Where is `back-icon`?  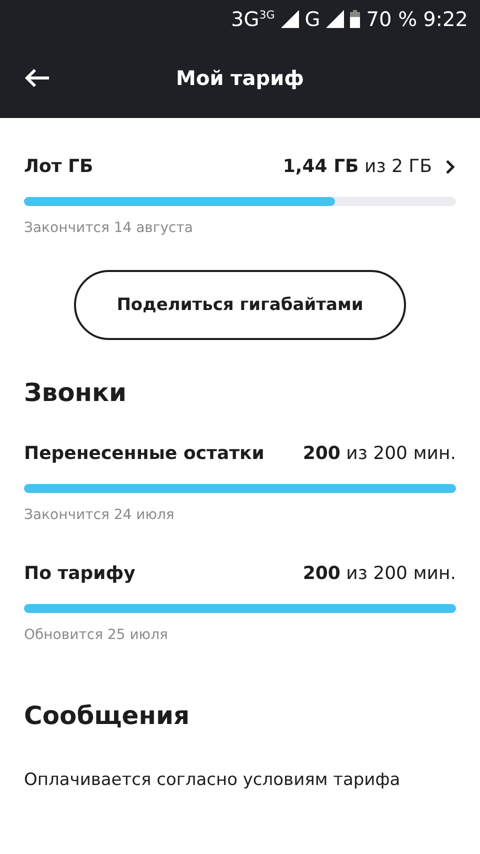 back-icon is located at coordinates (37, 78).